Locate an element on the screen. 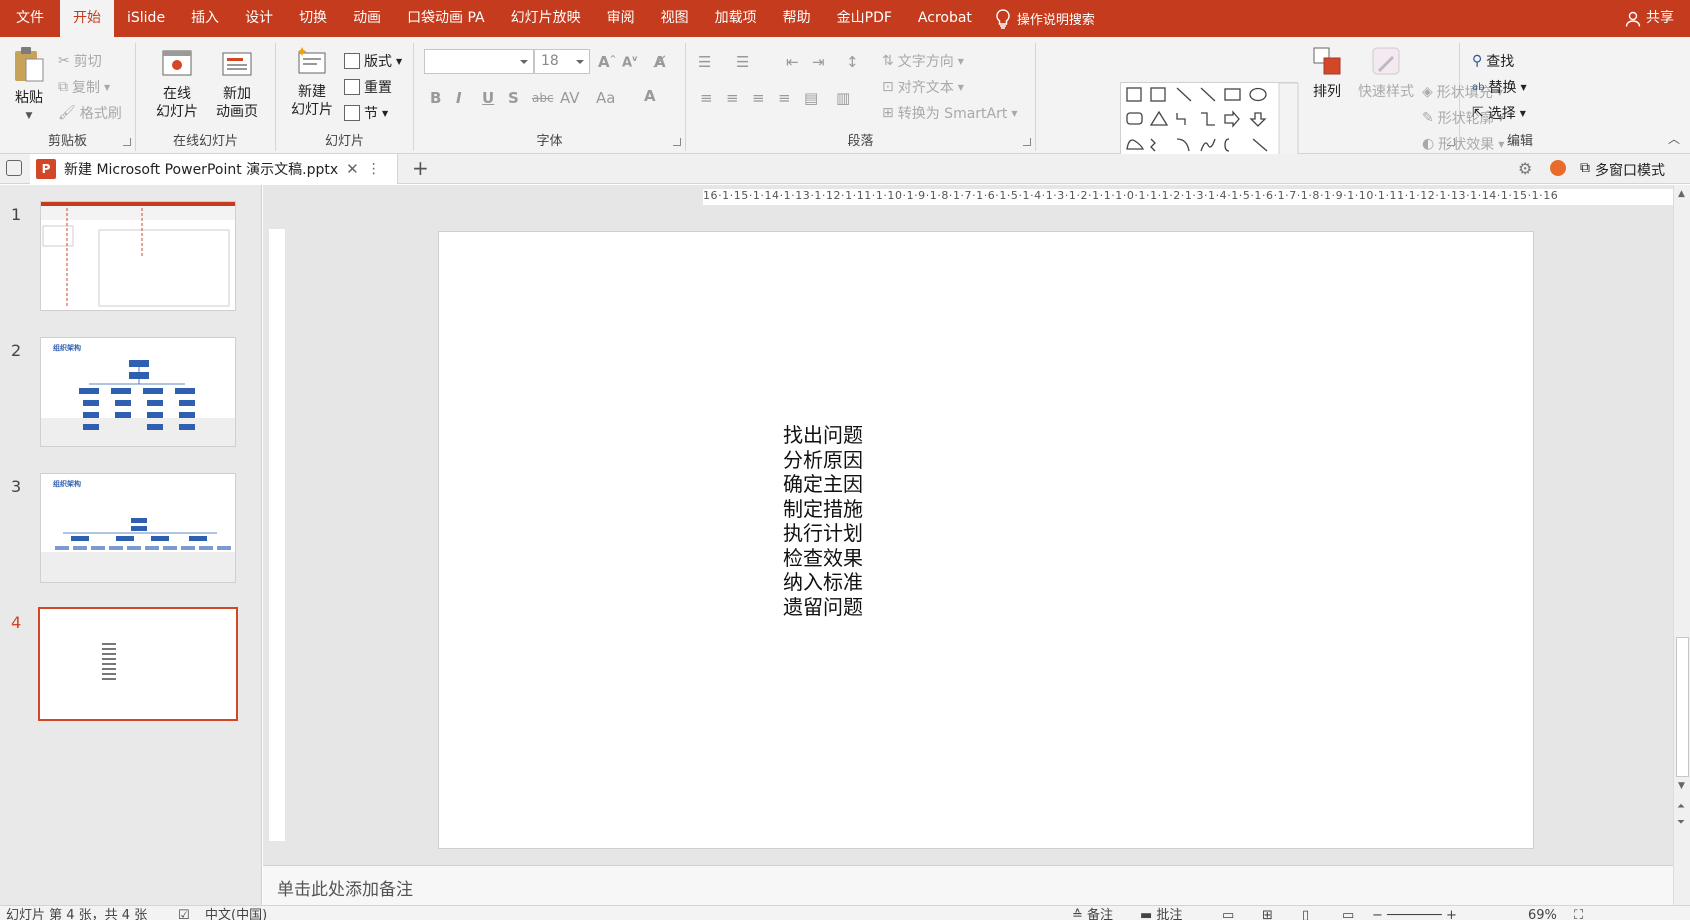  notes-pane: 单击此处添加备注 is located at coordinates (968, 885).